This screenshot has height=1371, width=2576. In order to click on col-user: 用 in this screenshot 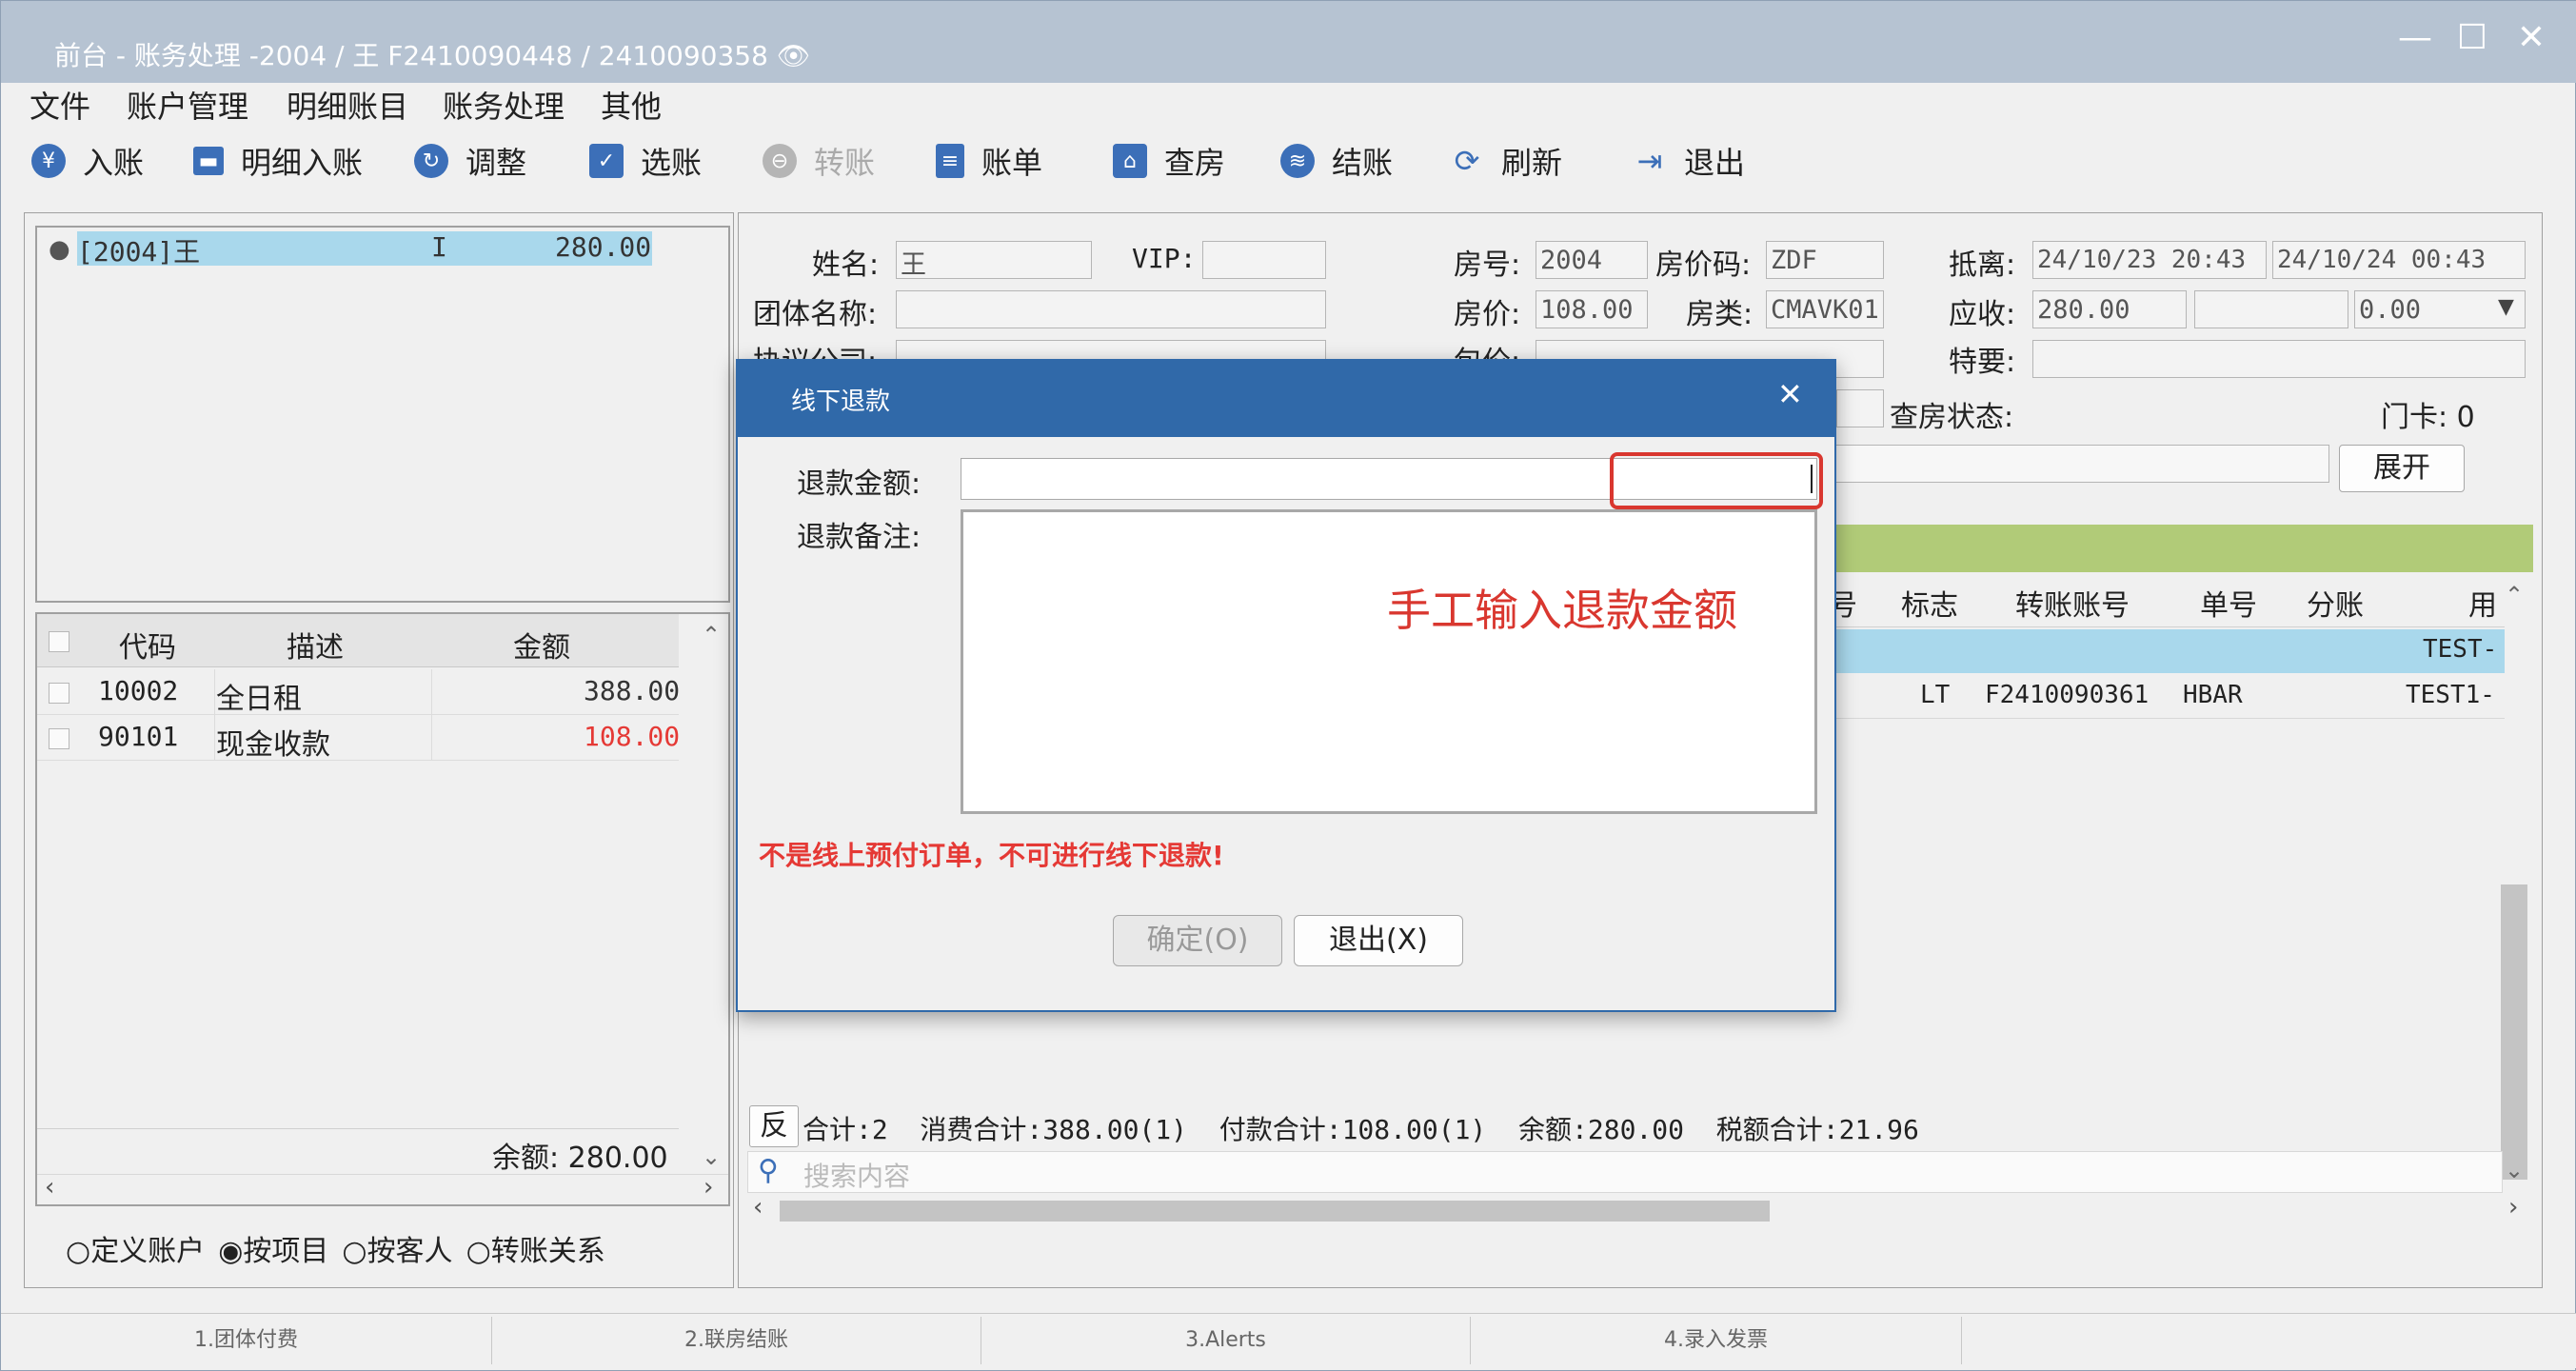, I will do `click(2482, 606)`.